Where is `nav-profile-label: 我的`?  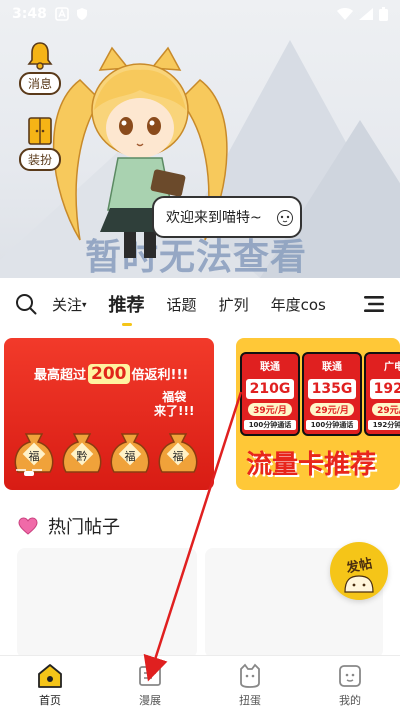
nav-profile-label: 我的 is located at coordinates (350, 700).